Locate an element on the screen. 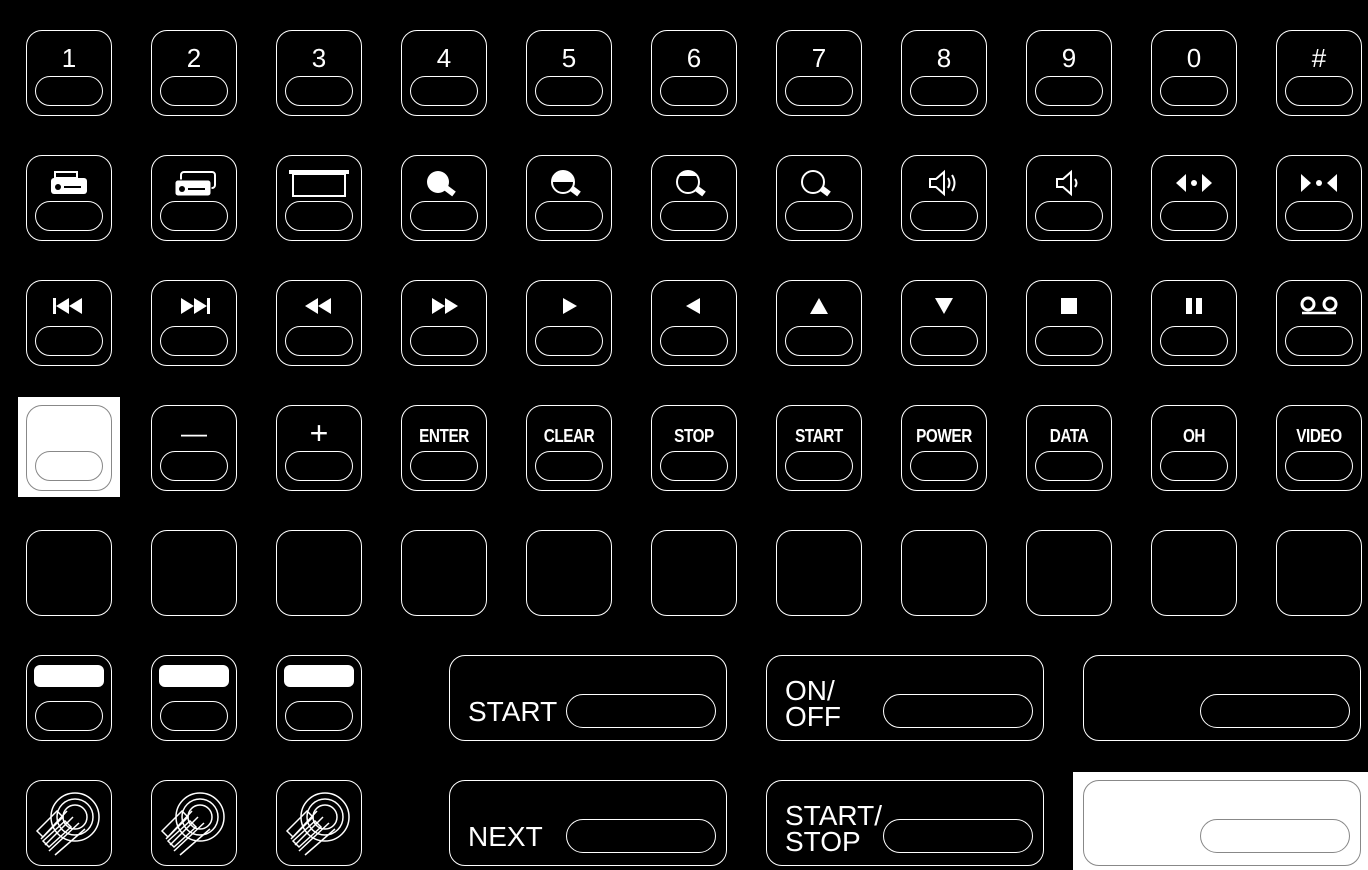  fast-forward-icon is located at coordinates (445, 306).